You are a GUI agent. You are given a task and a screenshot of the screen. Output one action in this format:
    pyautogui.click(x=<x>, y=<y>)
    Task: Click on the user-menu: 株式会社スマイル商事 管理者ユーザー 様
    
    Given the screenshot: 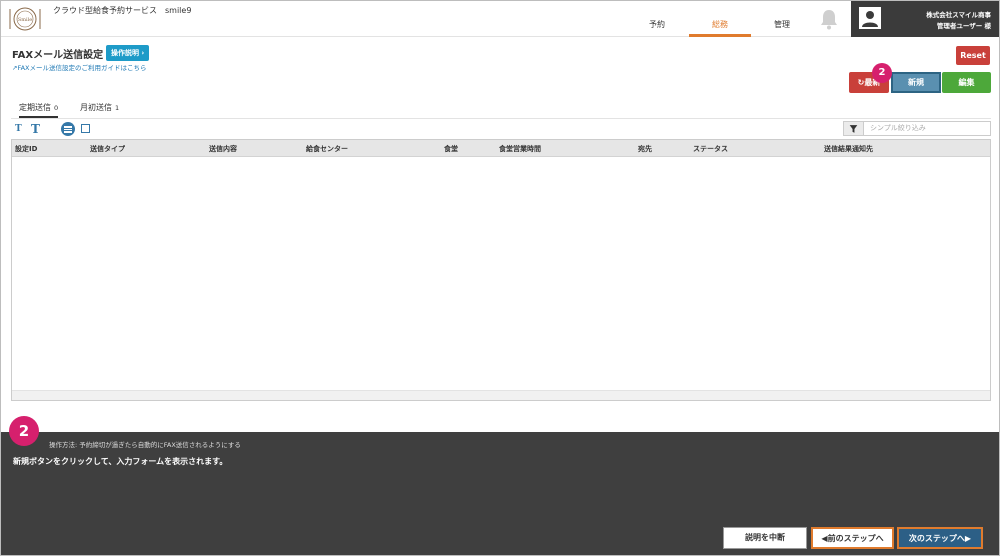 What is the action you would take?
    pyautogui.click(x=925, y=19)
    